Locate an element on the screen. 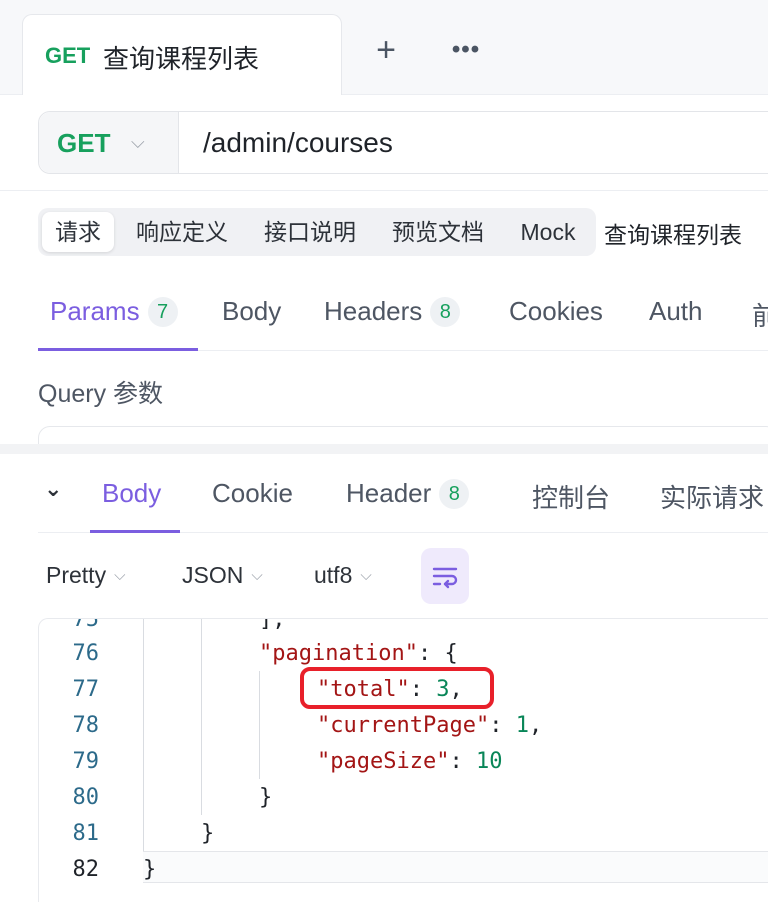 This screenshot has height=902, width=768. highlight-annotation-box is located at coordinates (397, 688).